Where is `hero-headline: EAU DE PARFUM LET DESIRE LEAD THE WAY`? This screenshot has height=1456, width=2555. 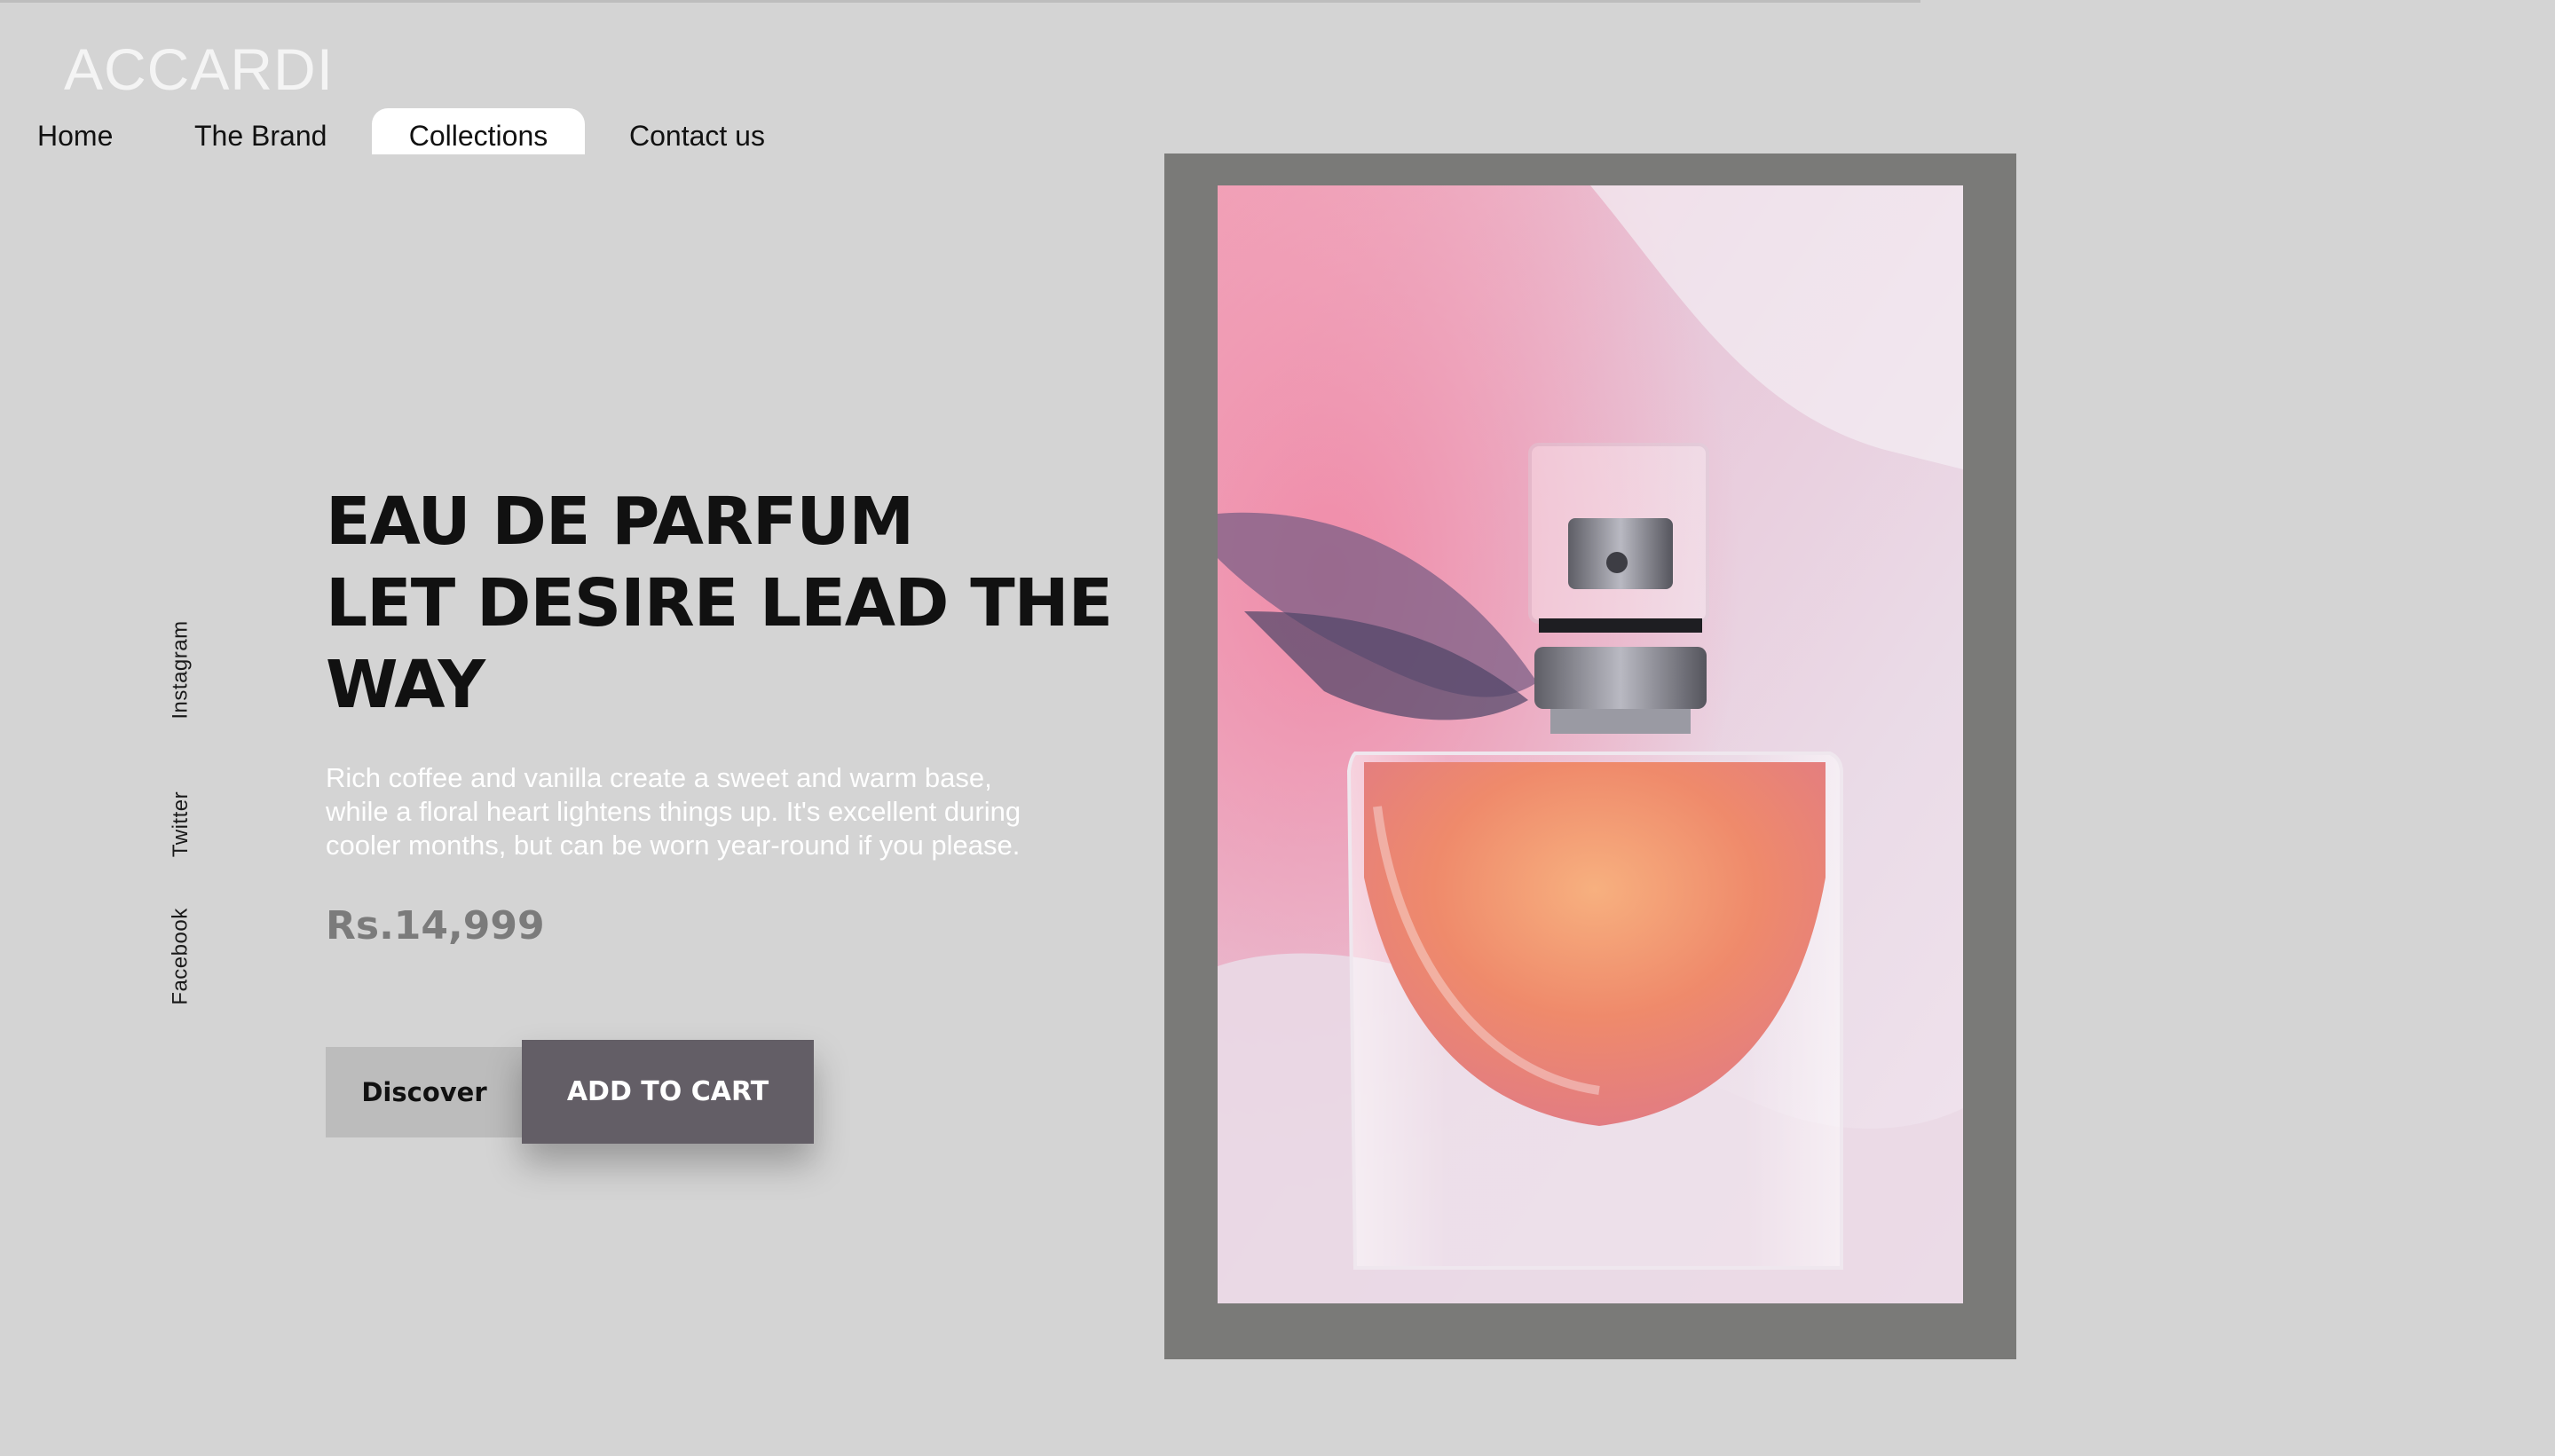 hero-headline: EAU DE PARFUM LET DESIRE LEAD THE WAY is located at coordinates (719, 603).